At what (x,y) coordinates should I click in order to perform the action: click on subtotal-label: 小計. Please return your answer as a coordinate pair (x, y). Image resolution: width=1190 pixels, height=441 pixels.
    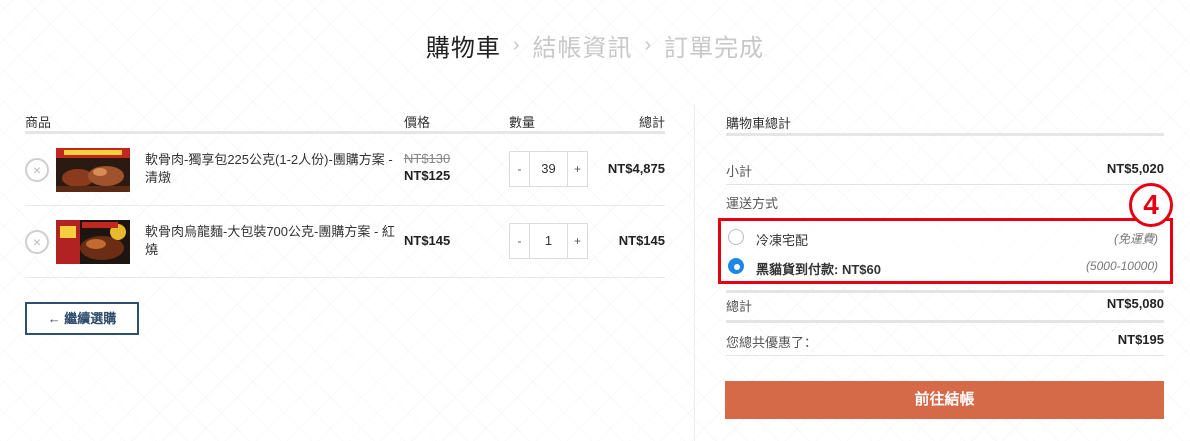
    Looking at the image, I should click on (739, 171).